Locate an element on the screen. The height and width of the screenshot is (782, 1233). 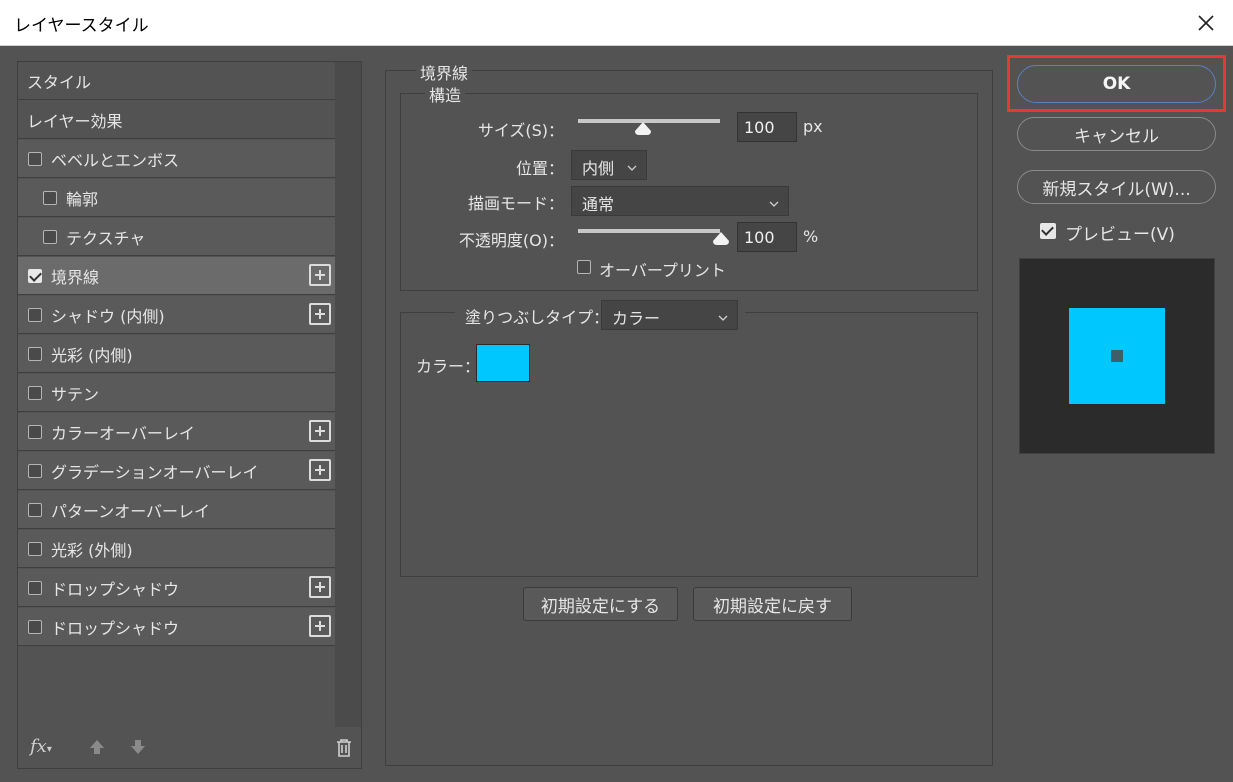
style-list-item: カラーオーバーレイ is located at coordinates (176, 432).